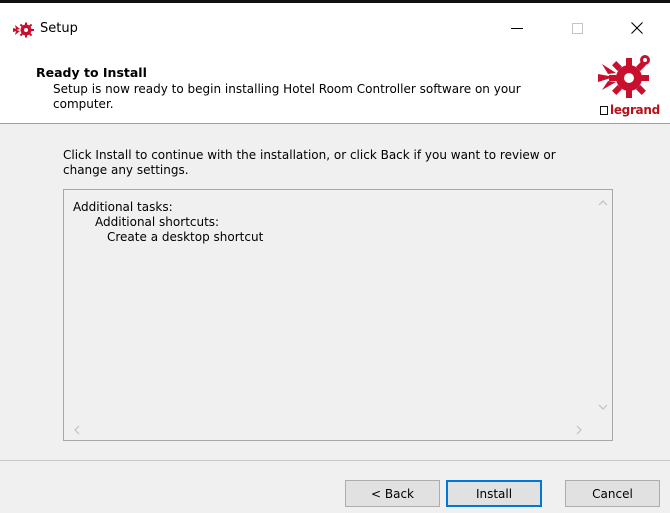 This screenshot has width=670, height=513. I want to click on maximize-icon, so click(577, 28).